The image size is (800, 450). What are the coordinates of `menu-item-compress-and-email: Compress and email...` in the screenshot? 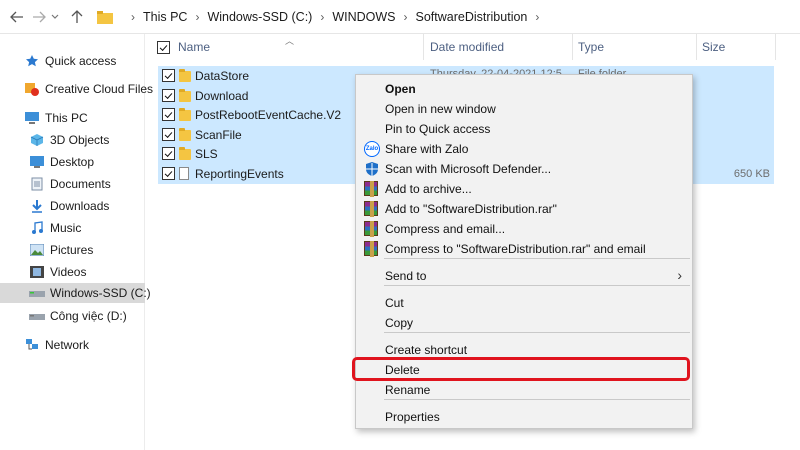 It's located at (524, 229).